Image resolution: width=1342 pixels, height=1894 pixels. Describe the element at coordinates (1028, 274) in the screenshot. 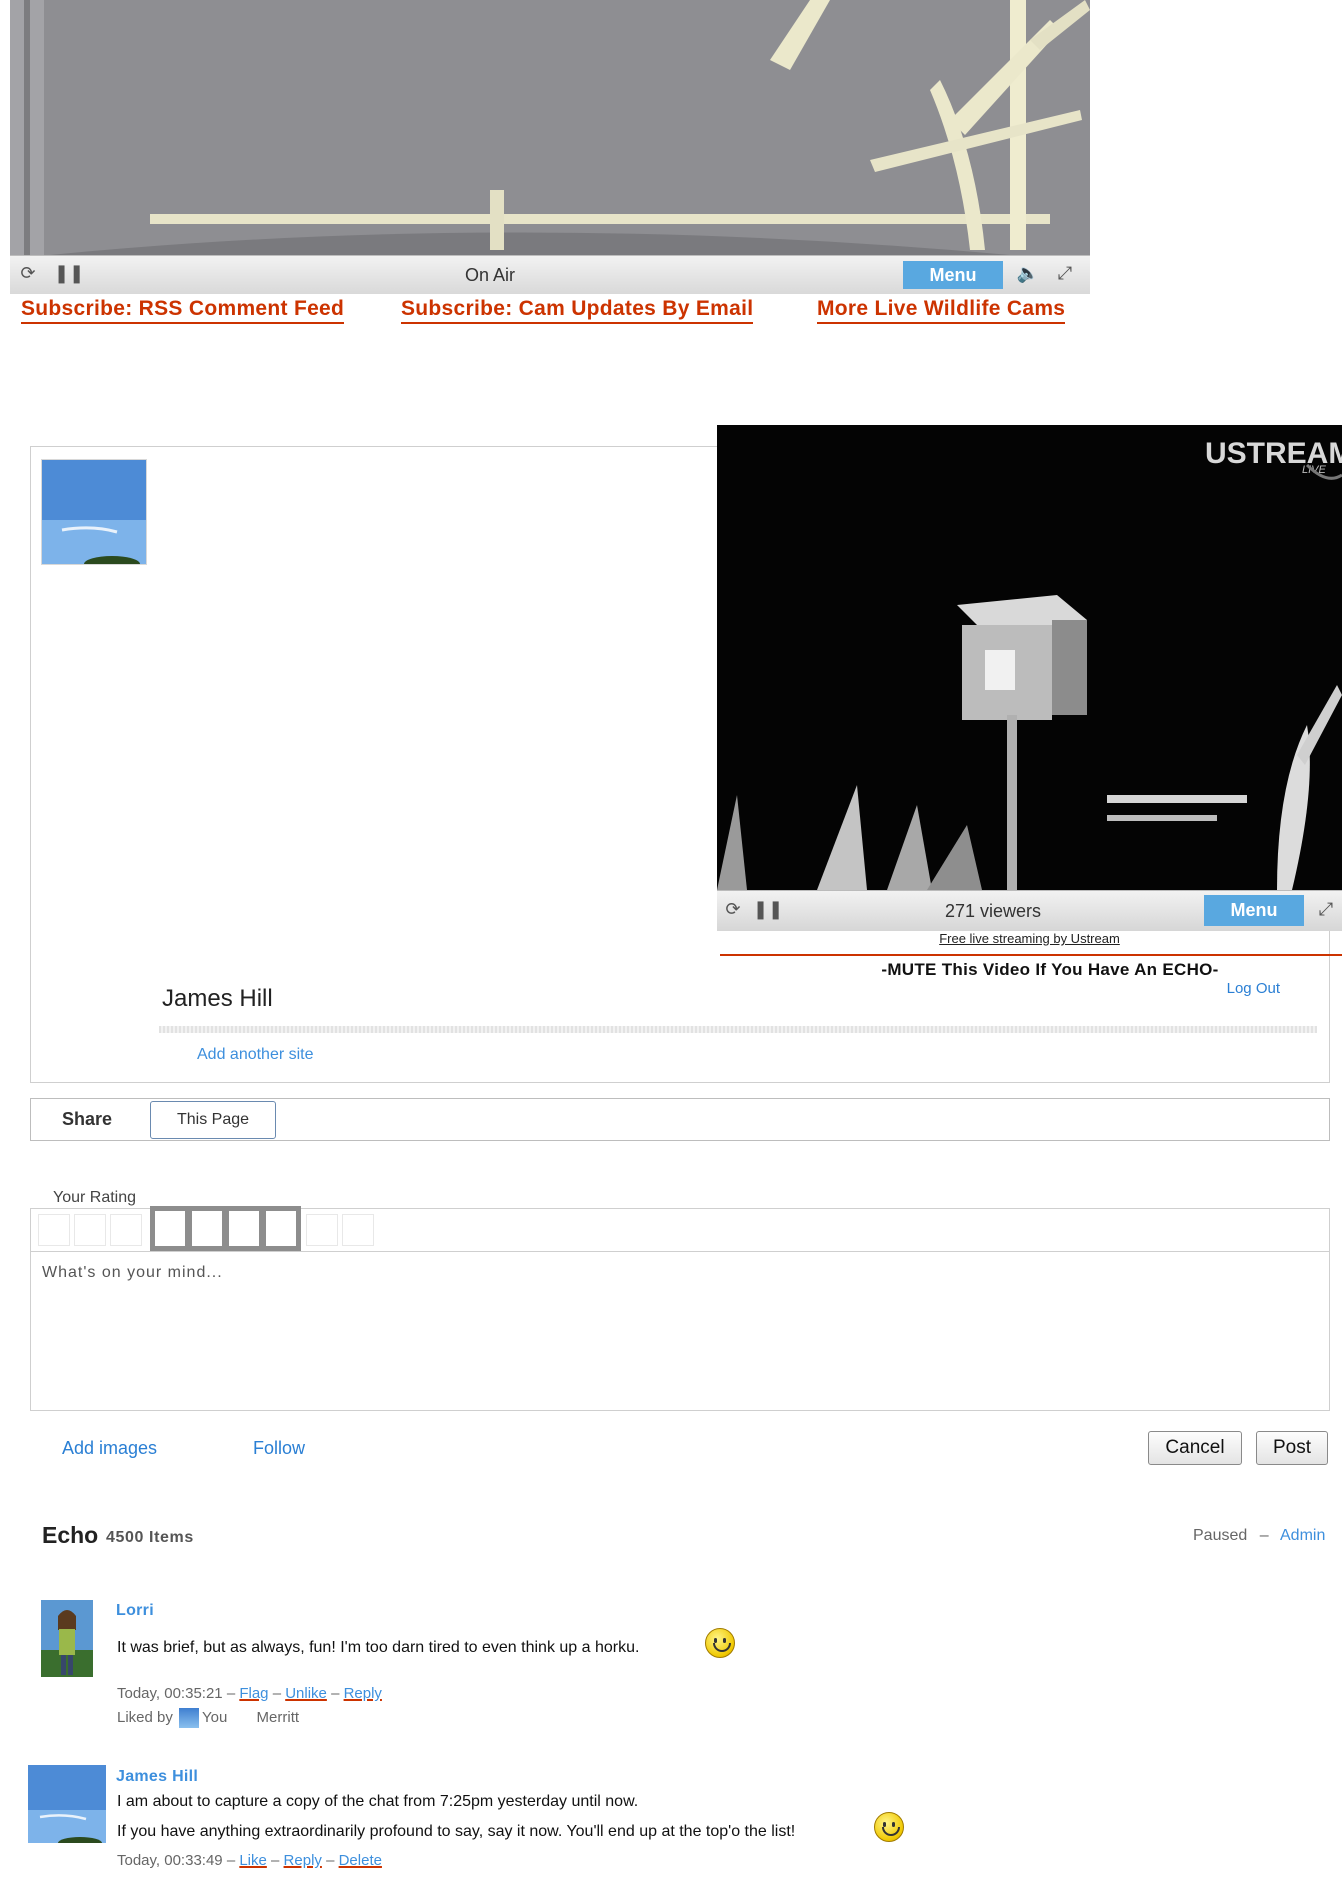

I see `volume-icon: 🔈` at that location.